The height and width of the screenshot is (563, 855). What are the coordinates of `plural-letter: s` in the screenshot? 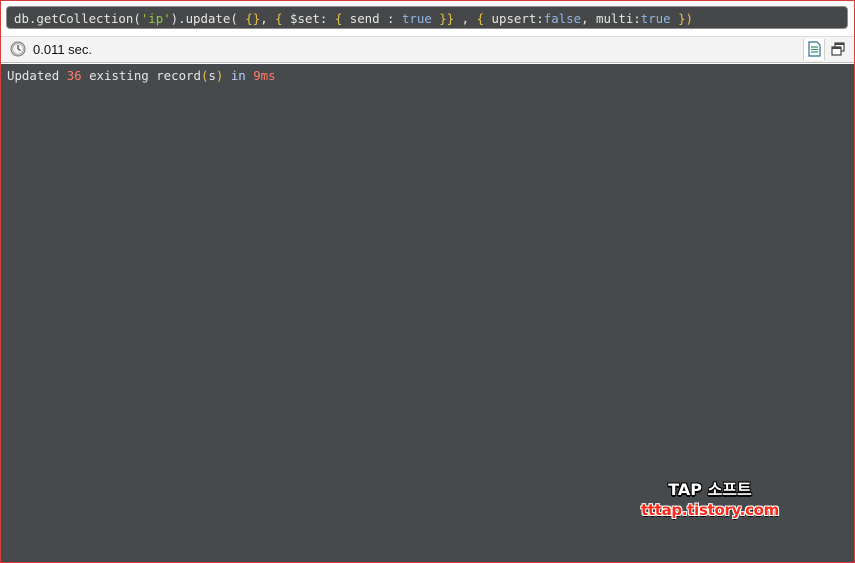 It's located at (212, 75).